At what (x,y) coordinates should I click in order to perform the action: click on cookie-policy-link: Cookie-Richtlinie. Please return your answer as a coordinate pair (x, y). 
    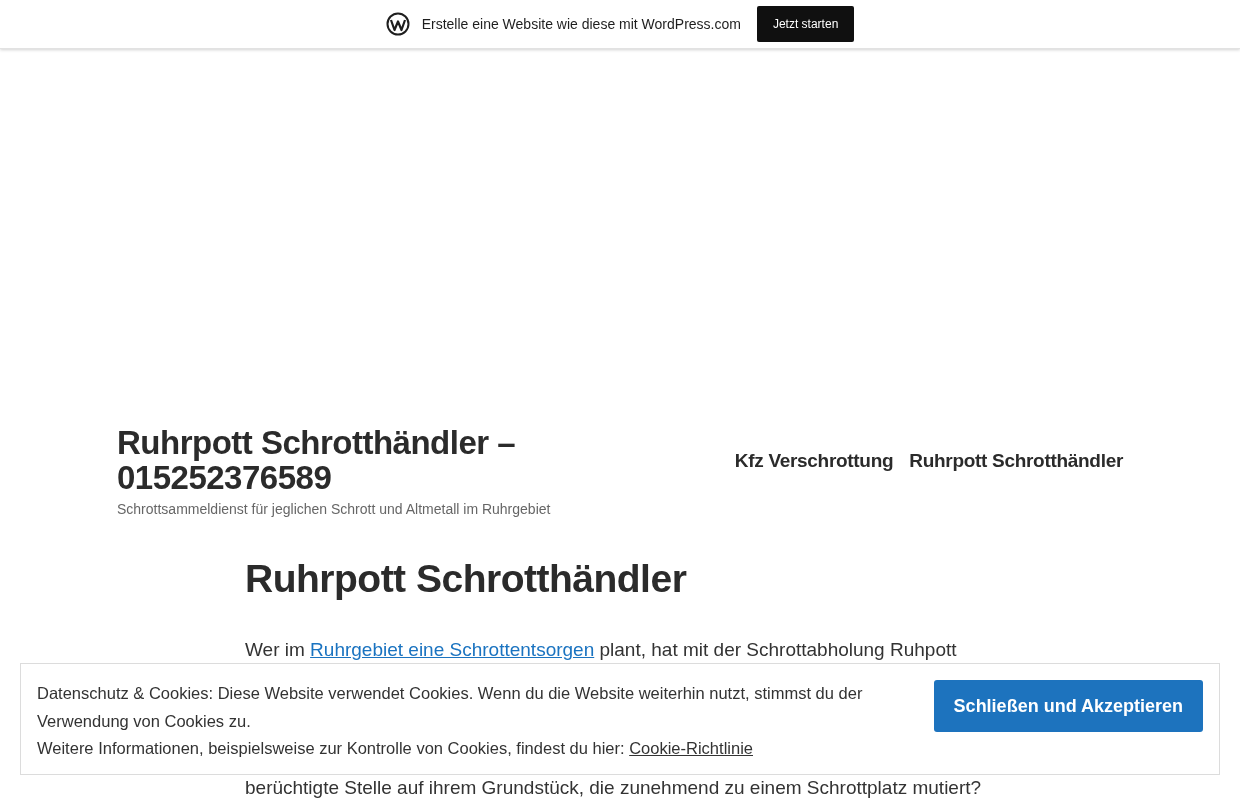
    Looking at the image, I should click on (691, 748).